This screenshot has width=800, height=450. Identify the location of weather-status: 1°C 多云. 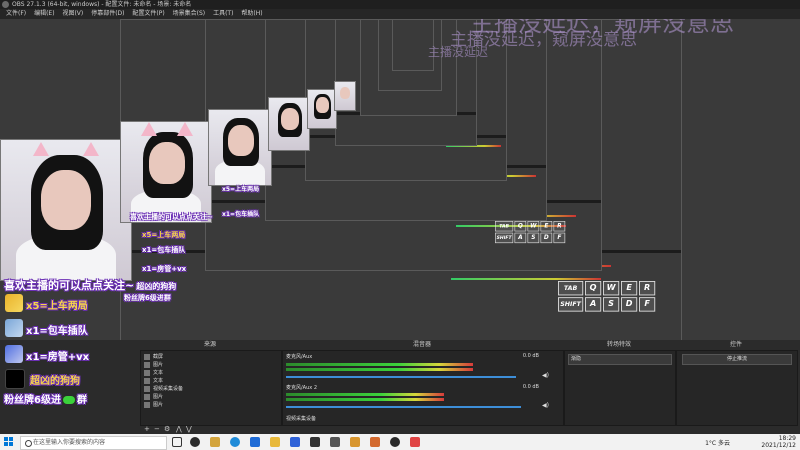
(717, 442).